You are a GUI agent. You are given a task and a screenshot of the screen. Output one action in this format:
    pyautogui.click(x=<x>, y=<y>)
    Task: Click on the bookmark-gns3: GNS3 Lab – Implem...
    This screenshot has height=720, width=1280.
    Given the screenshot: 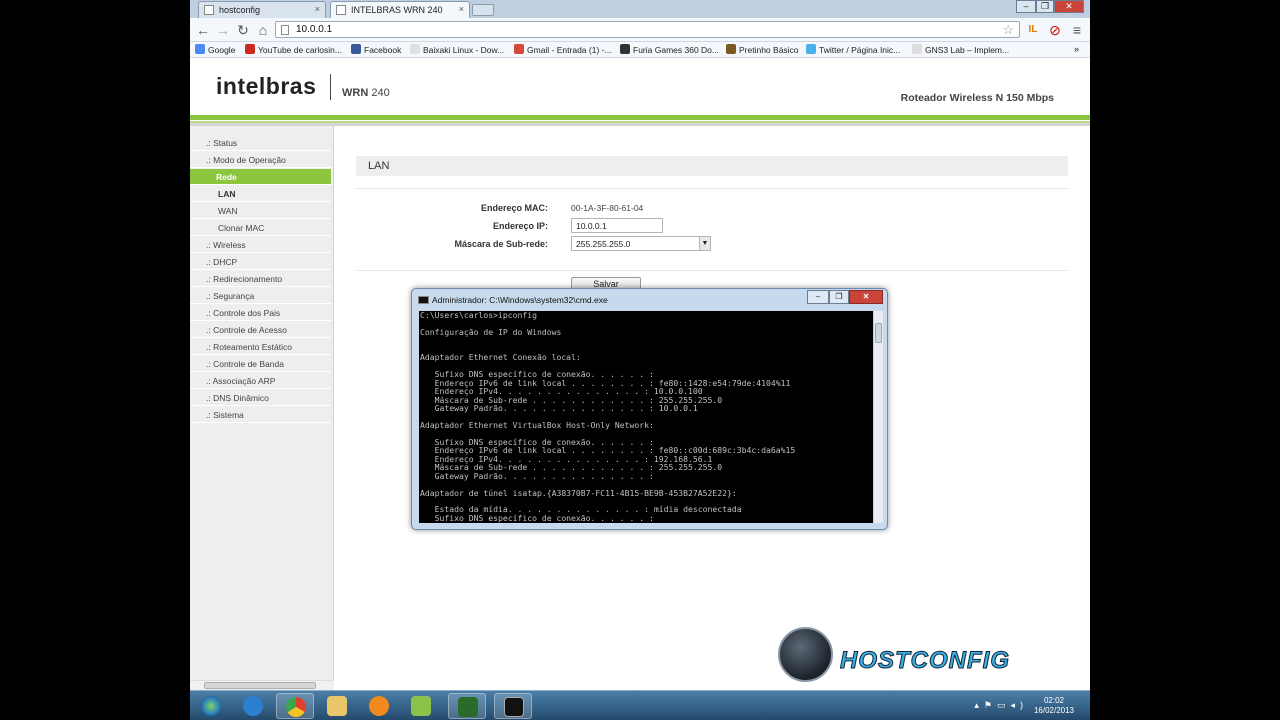 What is the action you would take?
    pyautogui.click(x=960, y=49)
    